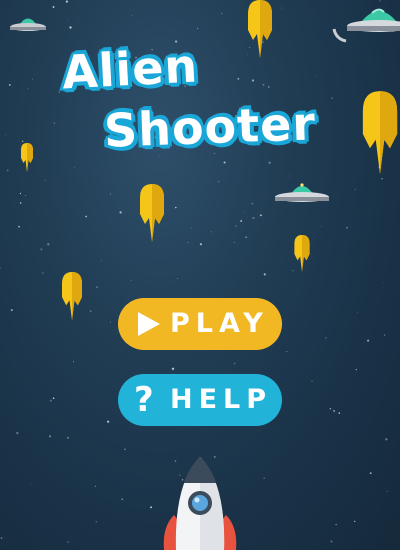  I want to click on game-title-shooter: Shooter, so click(210, 127).